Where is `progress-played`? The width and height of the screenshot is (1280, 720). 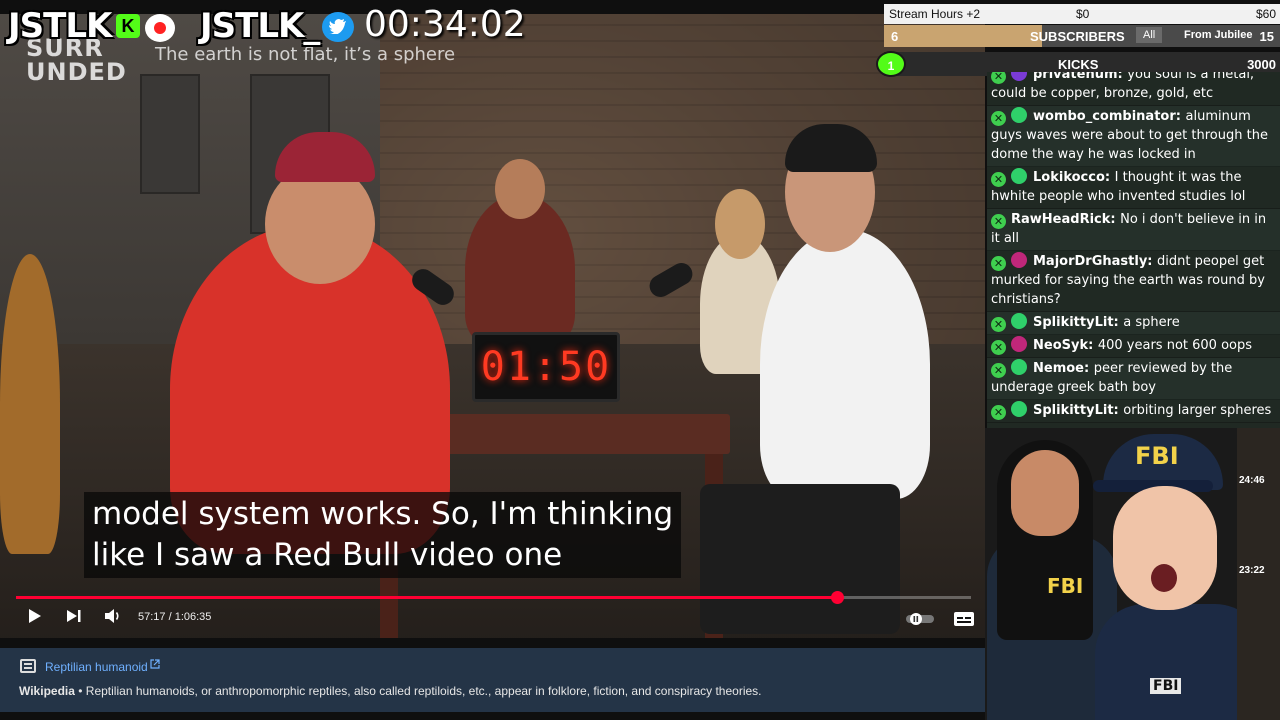 progress-played is located at coordinates (427, 597).